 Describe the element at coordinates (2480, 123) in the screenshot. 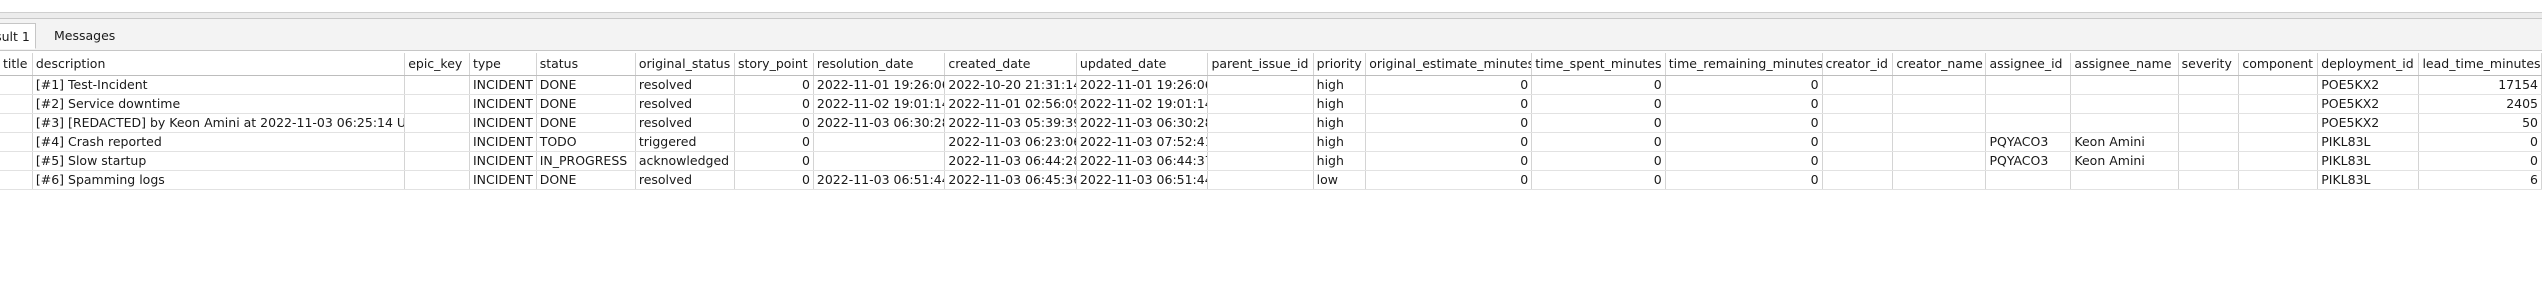

I see `cell-lead-time-minutes: 50` at that location.